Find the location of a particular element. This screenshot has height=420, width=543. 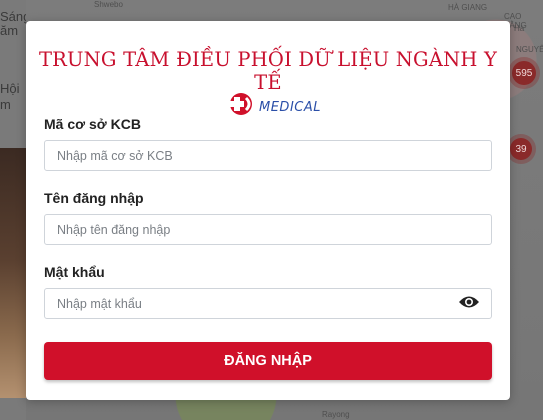

background-photo is located at coordinates (13, 273).